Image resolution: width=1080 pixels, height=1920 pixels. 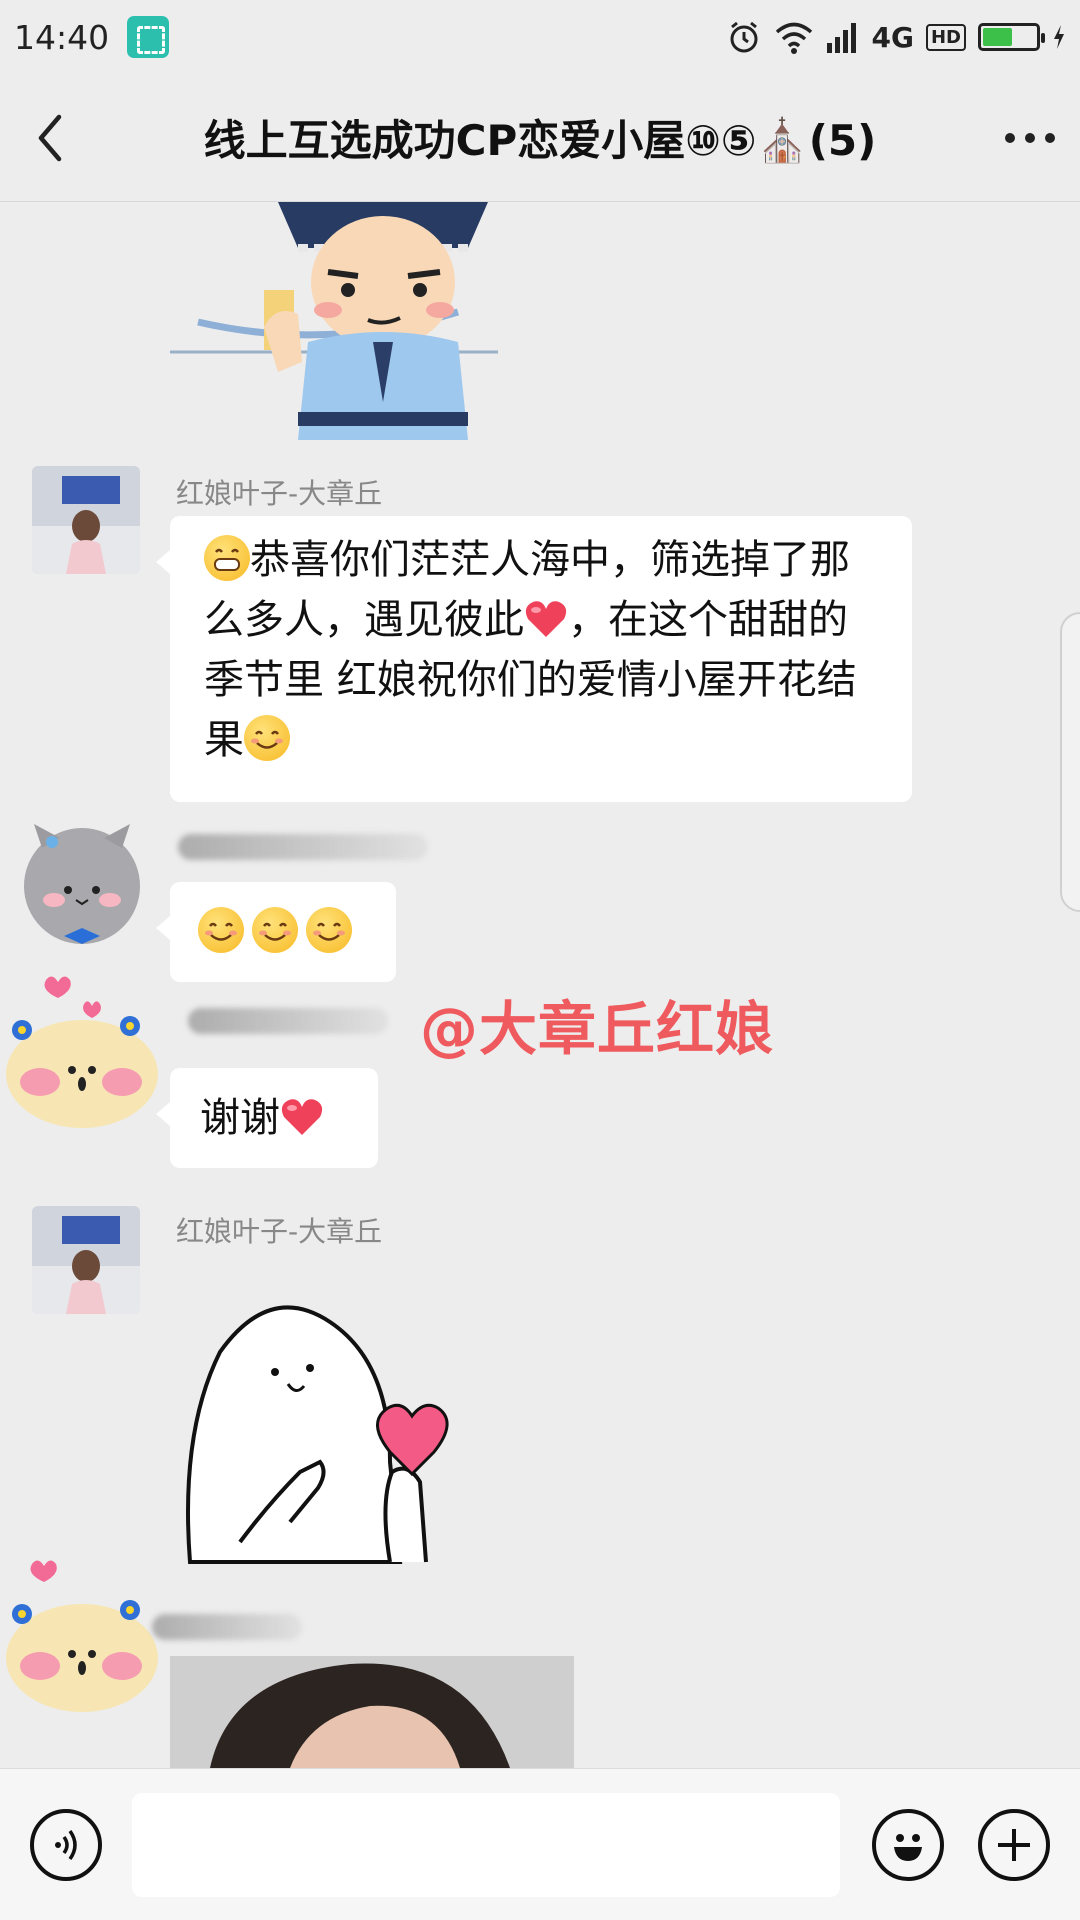 I want to click on message-bubble, so click(x=276, y=932).